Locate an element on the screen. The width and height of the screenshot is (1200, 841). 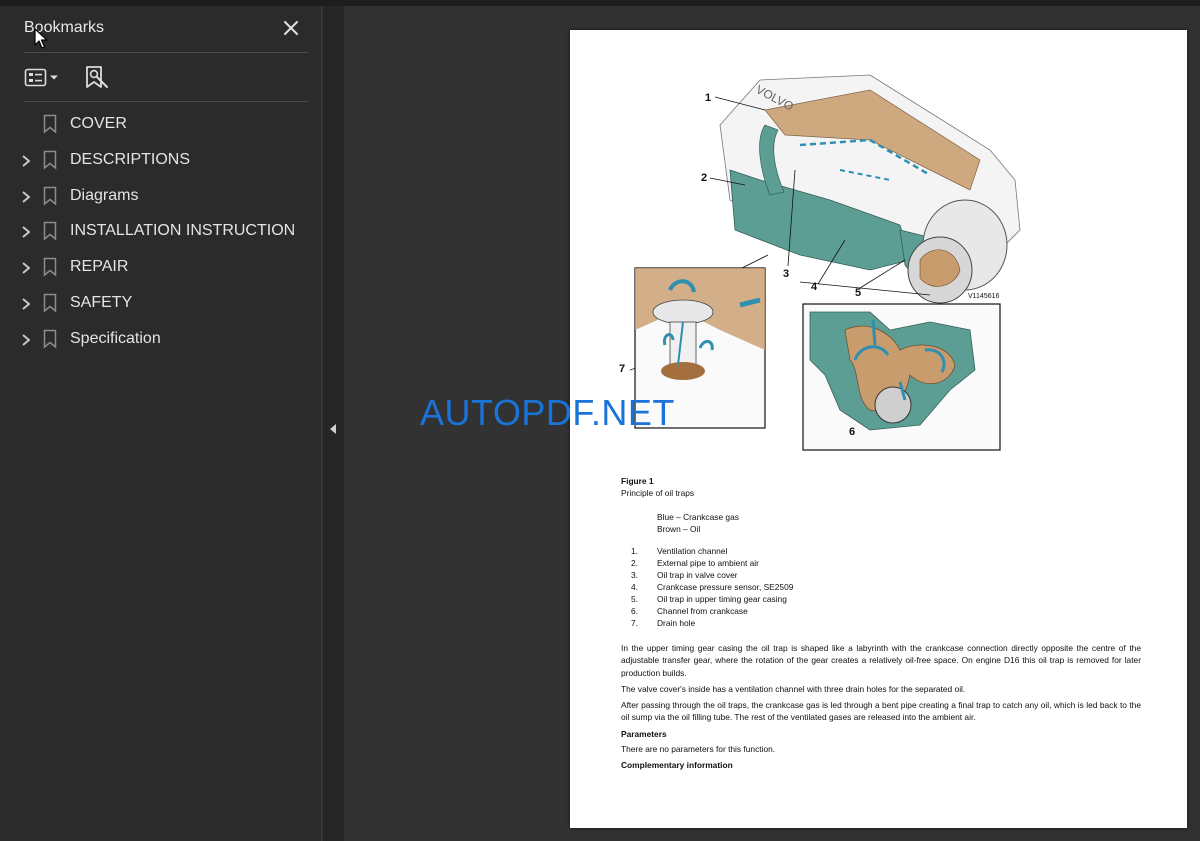
bookmark-label: INSTALLATION INSTRUCTION is located at coordinates (183, 231).